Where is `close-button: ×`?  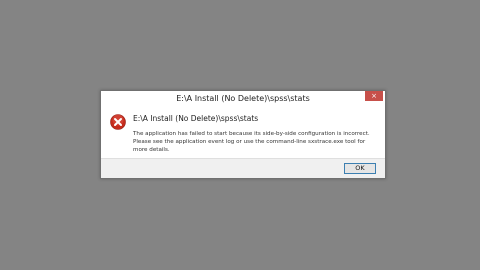 close-button: × is located at coordinates (374, 96).